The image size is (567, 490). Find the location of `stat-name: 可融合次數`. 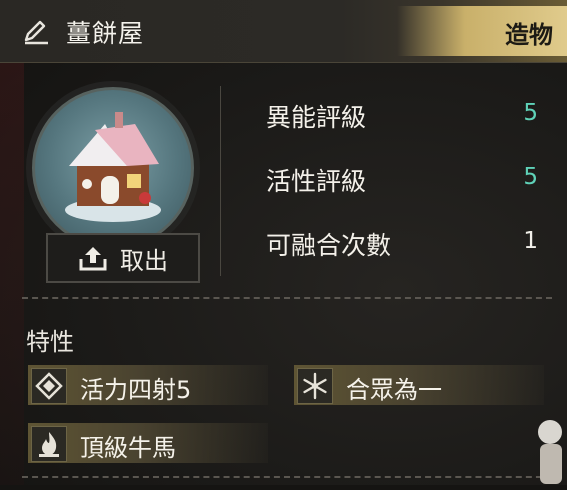

stat-name: 可融合次數 is located at coordinates (329, 245).